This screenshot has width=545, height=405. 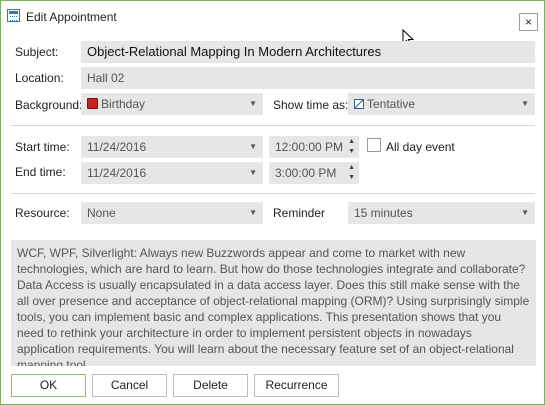 I want to click on all-day-label: All day event, so click(x=420, y=147).